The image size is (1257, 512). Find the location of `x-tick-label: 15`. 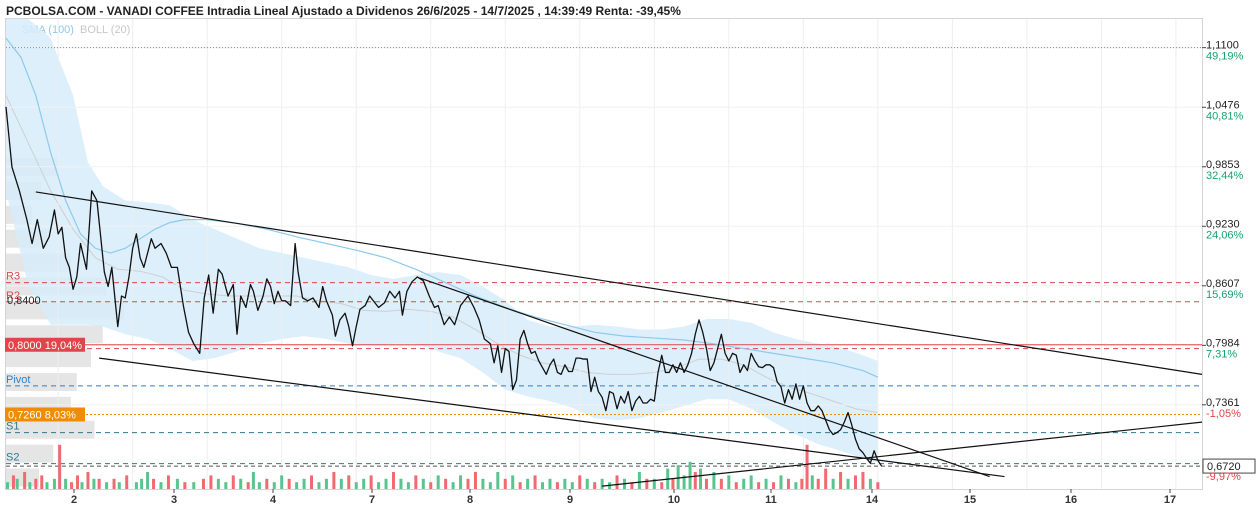

x-tick-label: 15 is located at coordinates (970, 500).